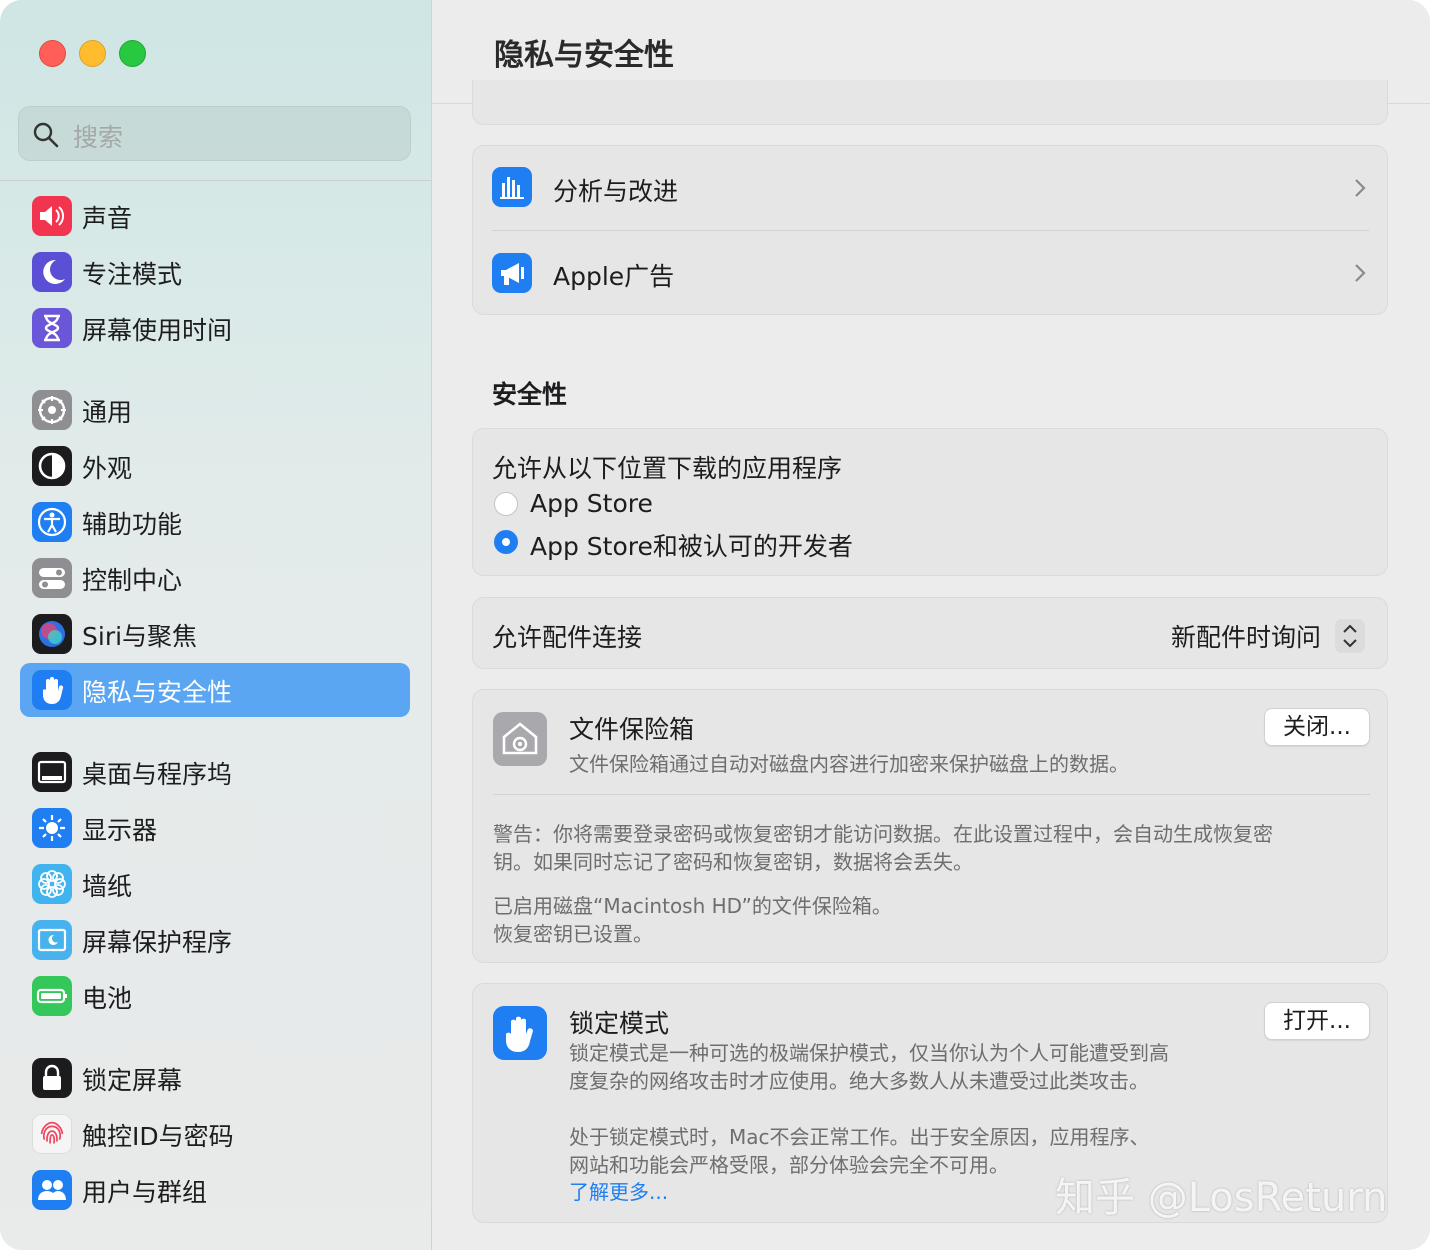 Image resolution: width=1430 pixels, height=1250 pixels. What do you see at coordinates (157, 774) in the screenshot?
I see `sidebar-item-label: 桌面与程序坞` at bounding box center [157, 774].